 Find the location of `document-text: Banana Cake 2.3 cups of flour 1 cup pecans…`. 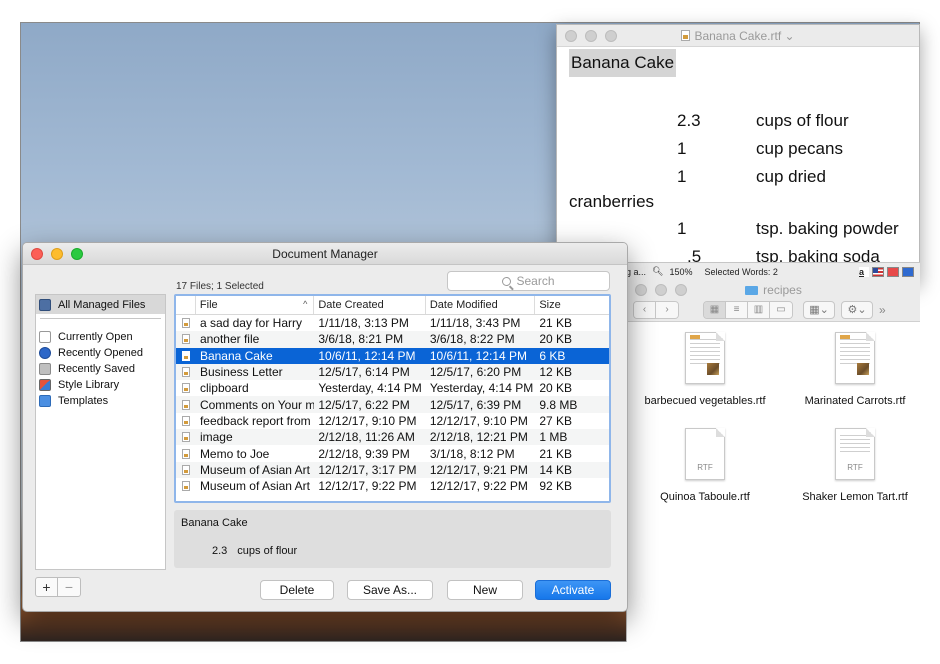

document-text: Banana Cake 2.3 cups of flour 1 cup pecans… is located at coordinates (738, 159).